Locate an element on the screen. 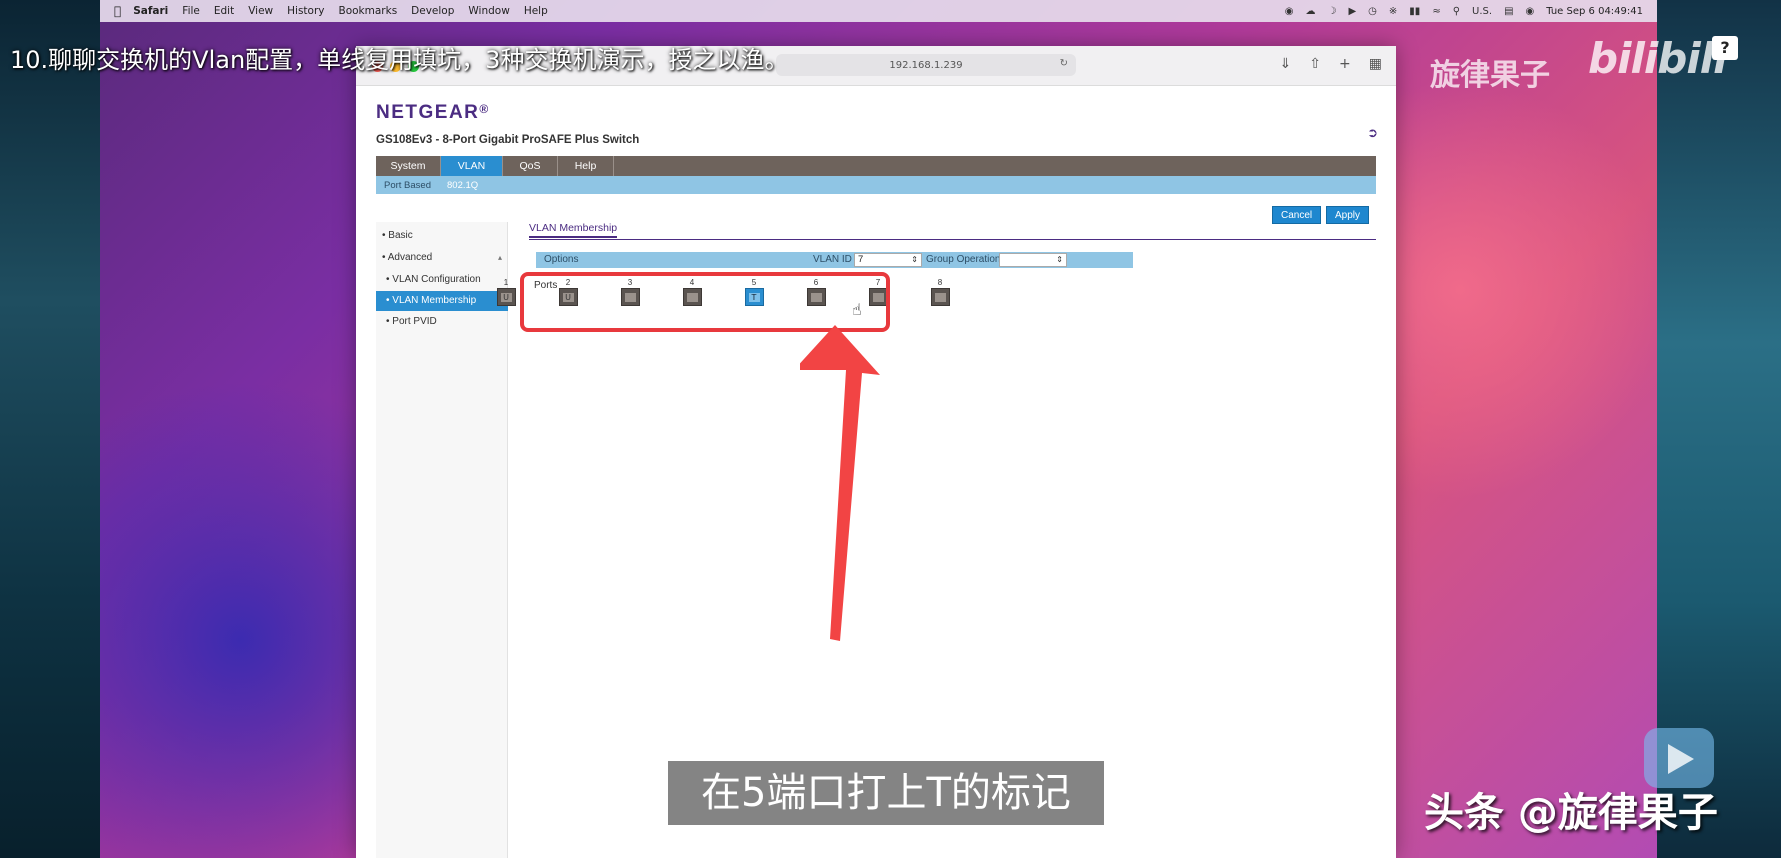 This screenshot has width=1781, height=858. browser-toolbar-actions: ⇓ ⇧ + ▦ is located at coordinates (1331, 64).